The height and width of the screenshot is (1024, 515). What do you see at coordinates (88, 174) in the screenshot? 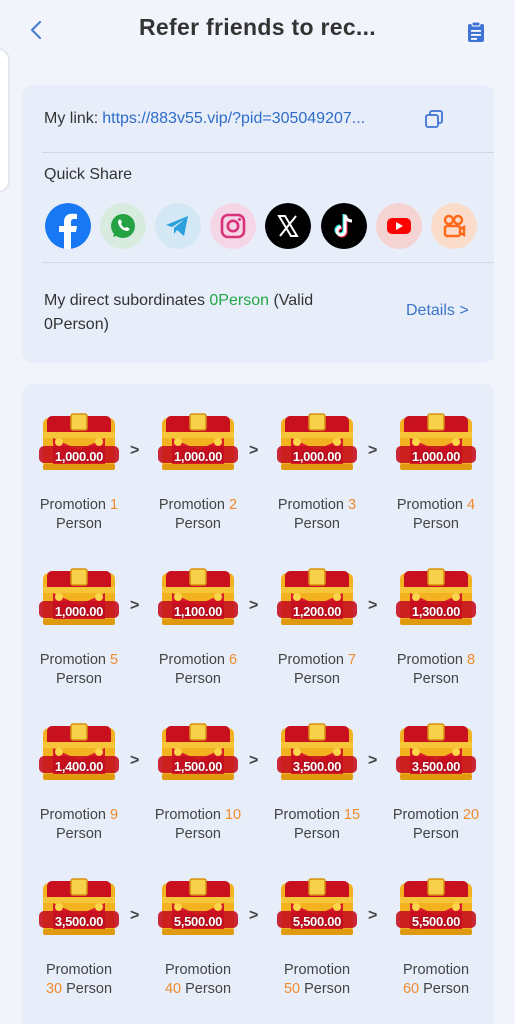
I see `quick-share-label: Quick Share` at bounding box center [88, 174].